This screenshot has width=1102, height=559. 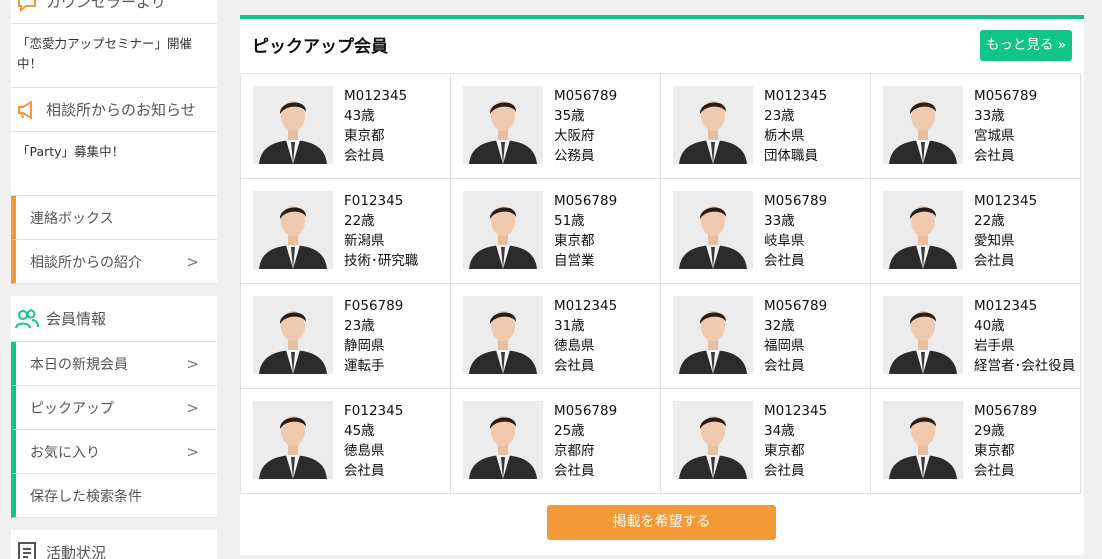 I want to click on member-job: 自営業, so click(x=574, y=261).